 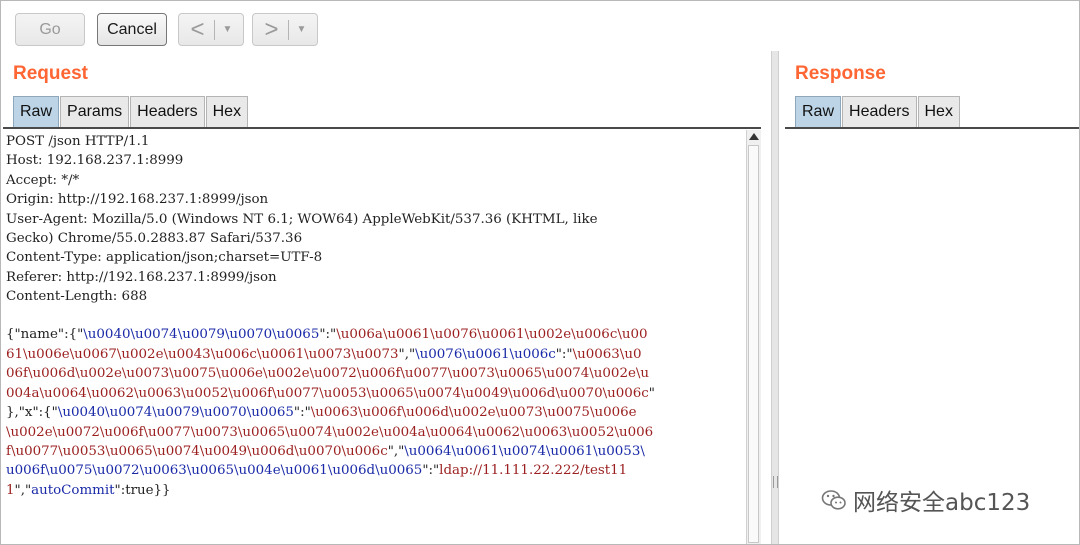 I want to click on request-line: Host: 192.168.237.1:8999, so click(x=94, y=161).